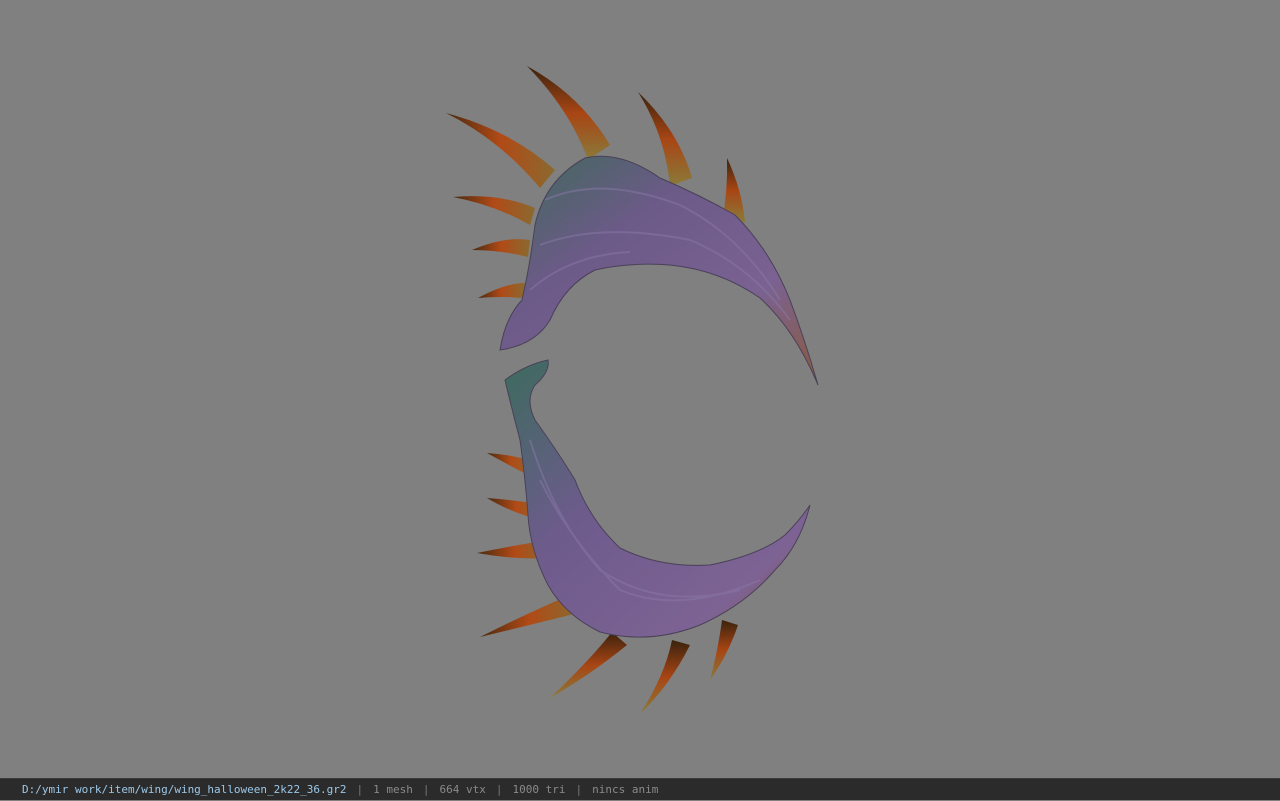 This screenshot has height=801, width=1280. I want to click on triangle-count: 1000 tri, so click(539, 789).